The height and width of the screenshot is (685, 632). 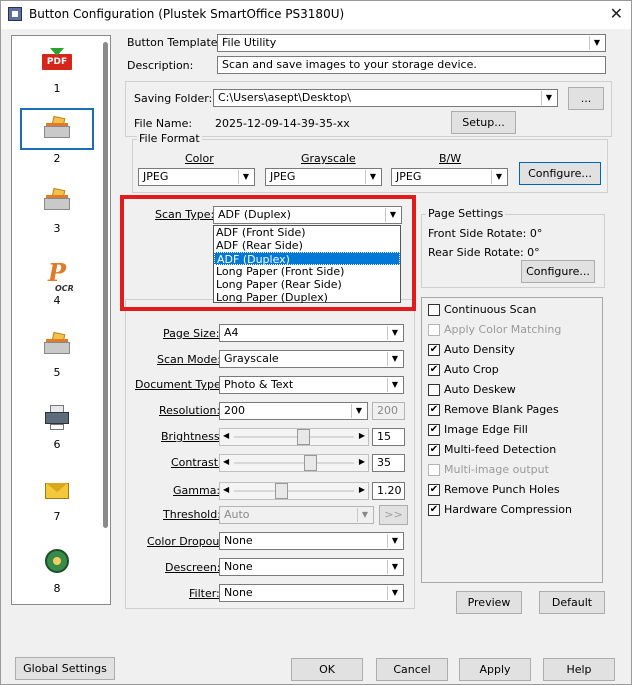 I want to click on color-dropout-select: None ▼, so click(x=311, y=541).